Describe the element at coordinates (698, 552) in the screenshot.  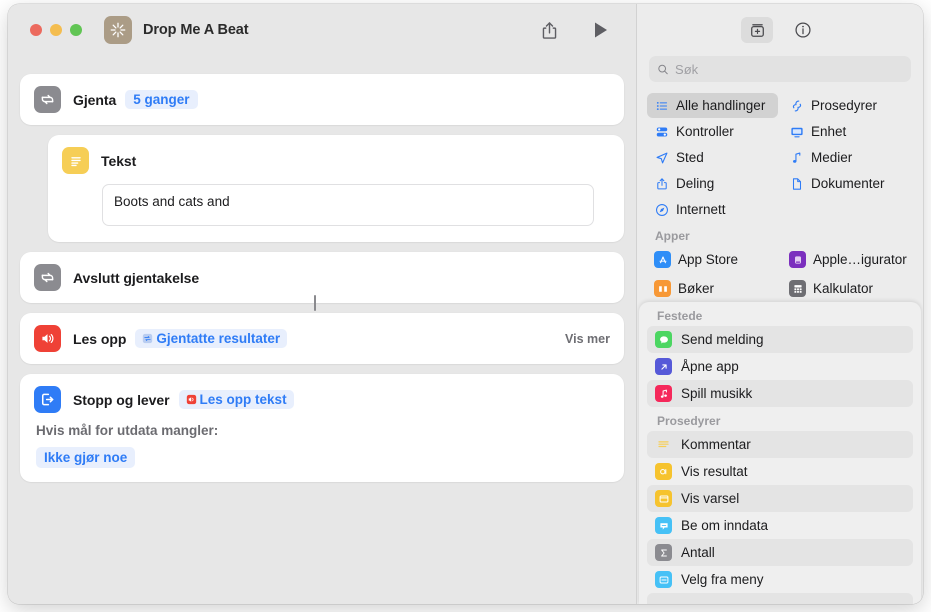
I see `list-item-label: Antall` at that location.